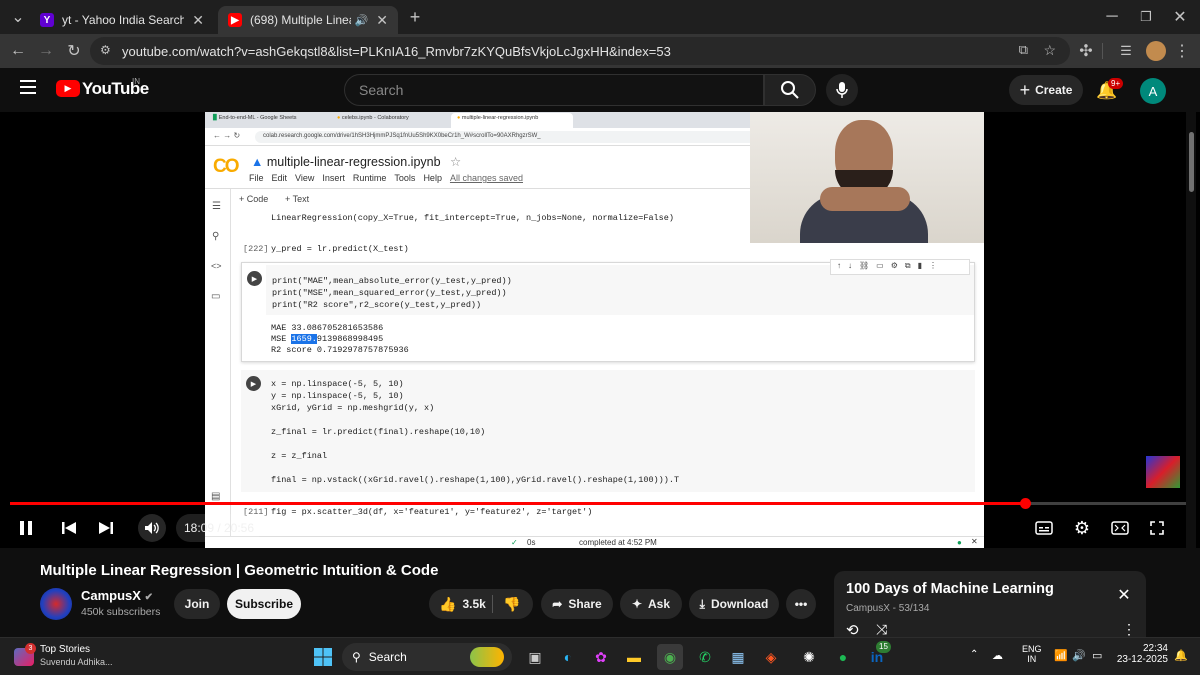 The width and height of the screenshot is (1200, 675). I want to click on news-title: Top Stories, so click(65, 649).